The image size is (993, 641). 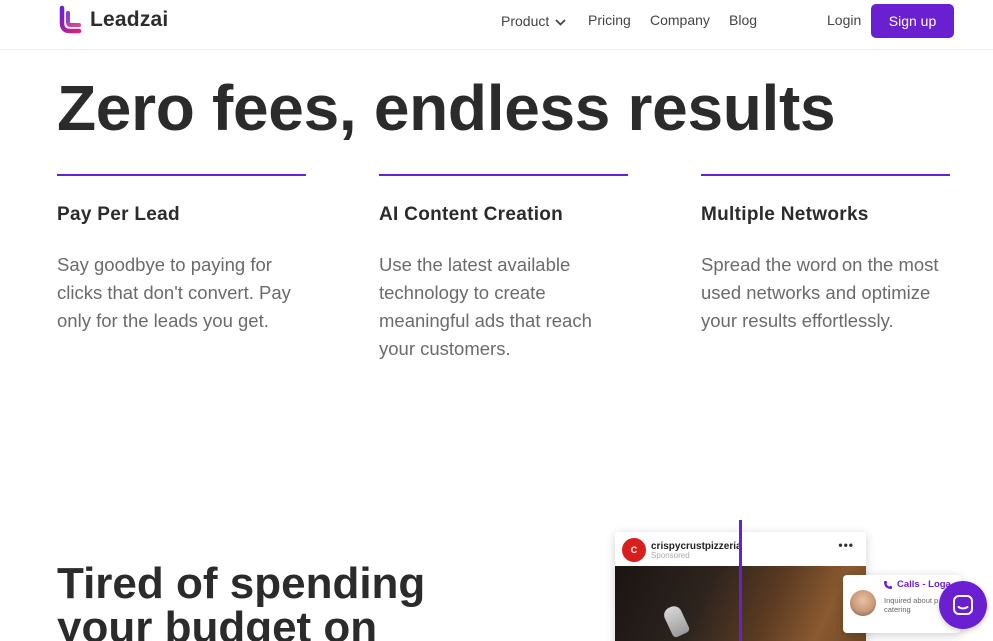 What do you see at coordinates (670, 555) in the screenshot?
I see `ad-sponsored-label: Sponsored` at bounding box center [670, 555].